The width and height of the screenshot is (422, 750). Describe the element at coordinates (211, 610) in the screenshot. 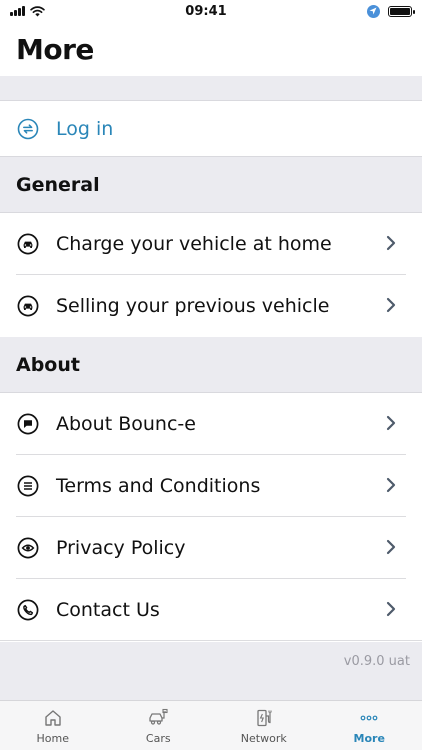

I see `menu-item-contact: Contact Us` at that location.